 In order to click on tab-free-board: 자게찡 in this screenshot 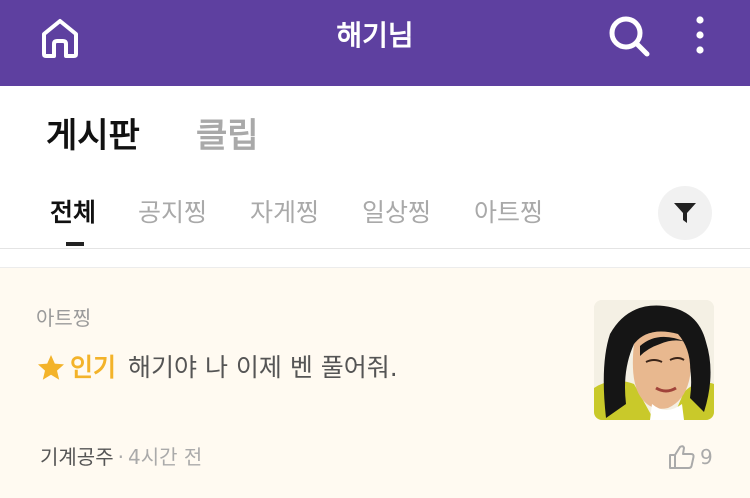, I will do `click(284, 213)`.